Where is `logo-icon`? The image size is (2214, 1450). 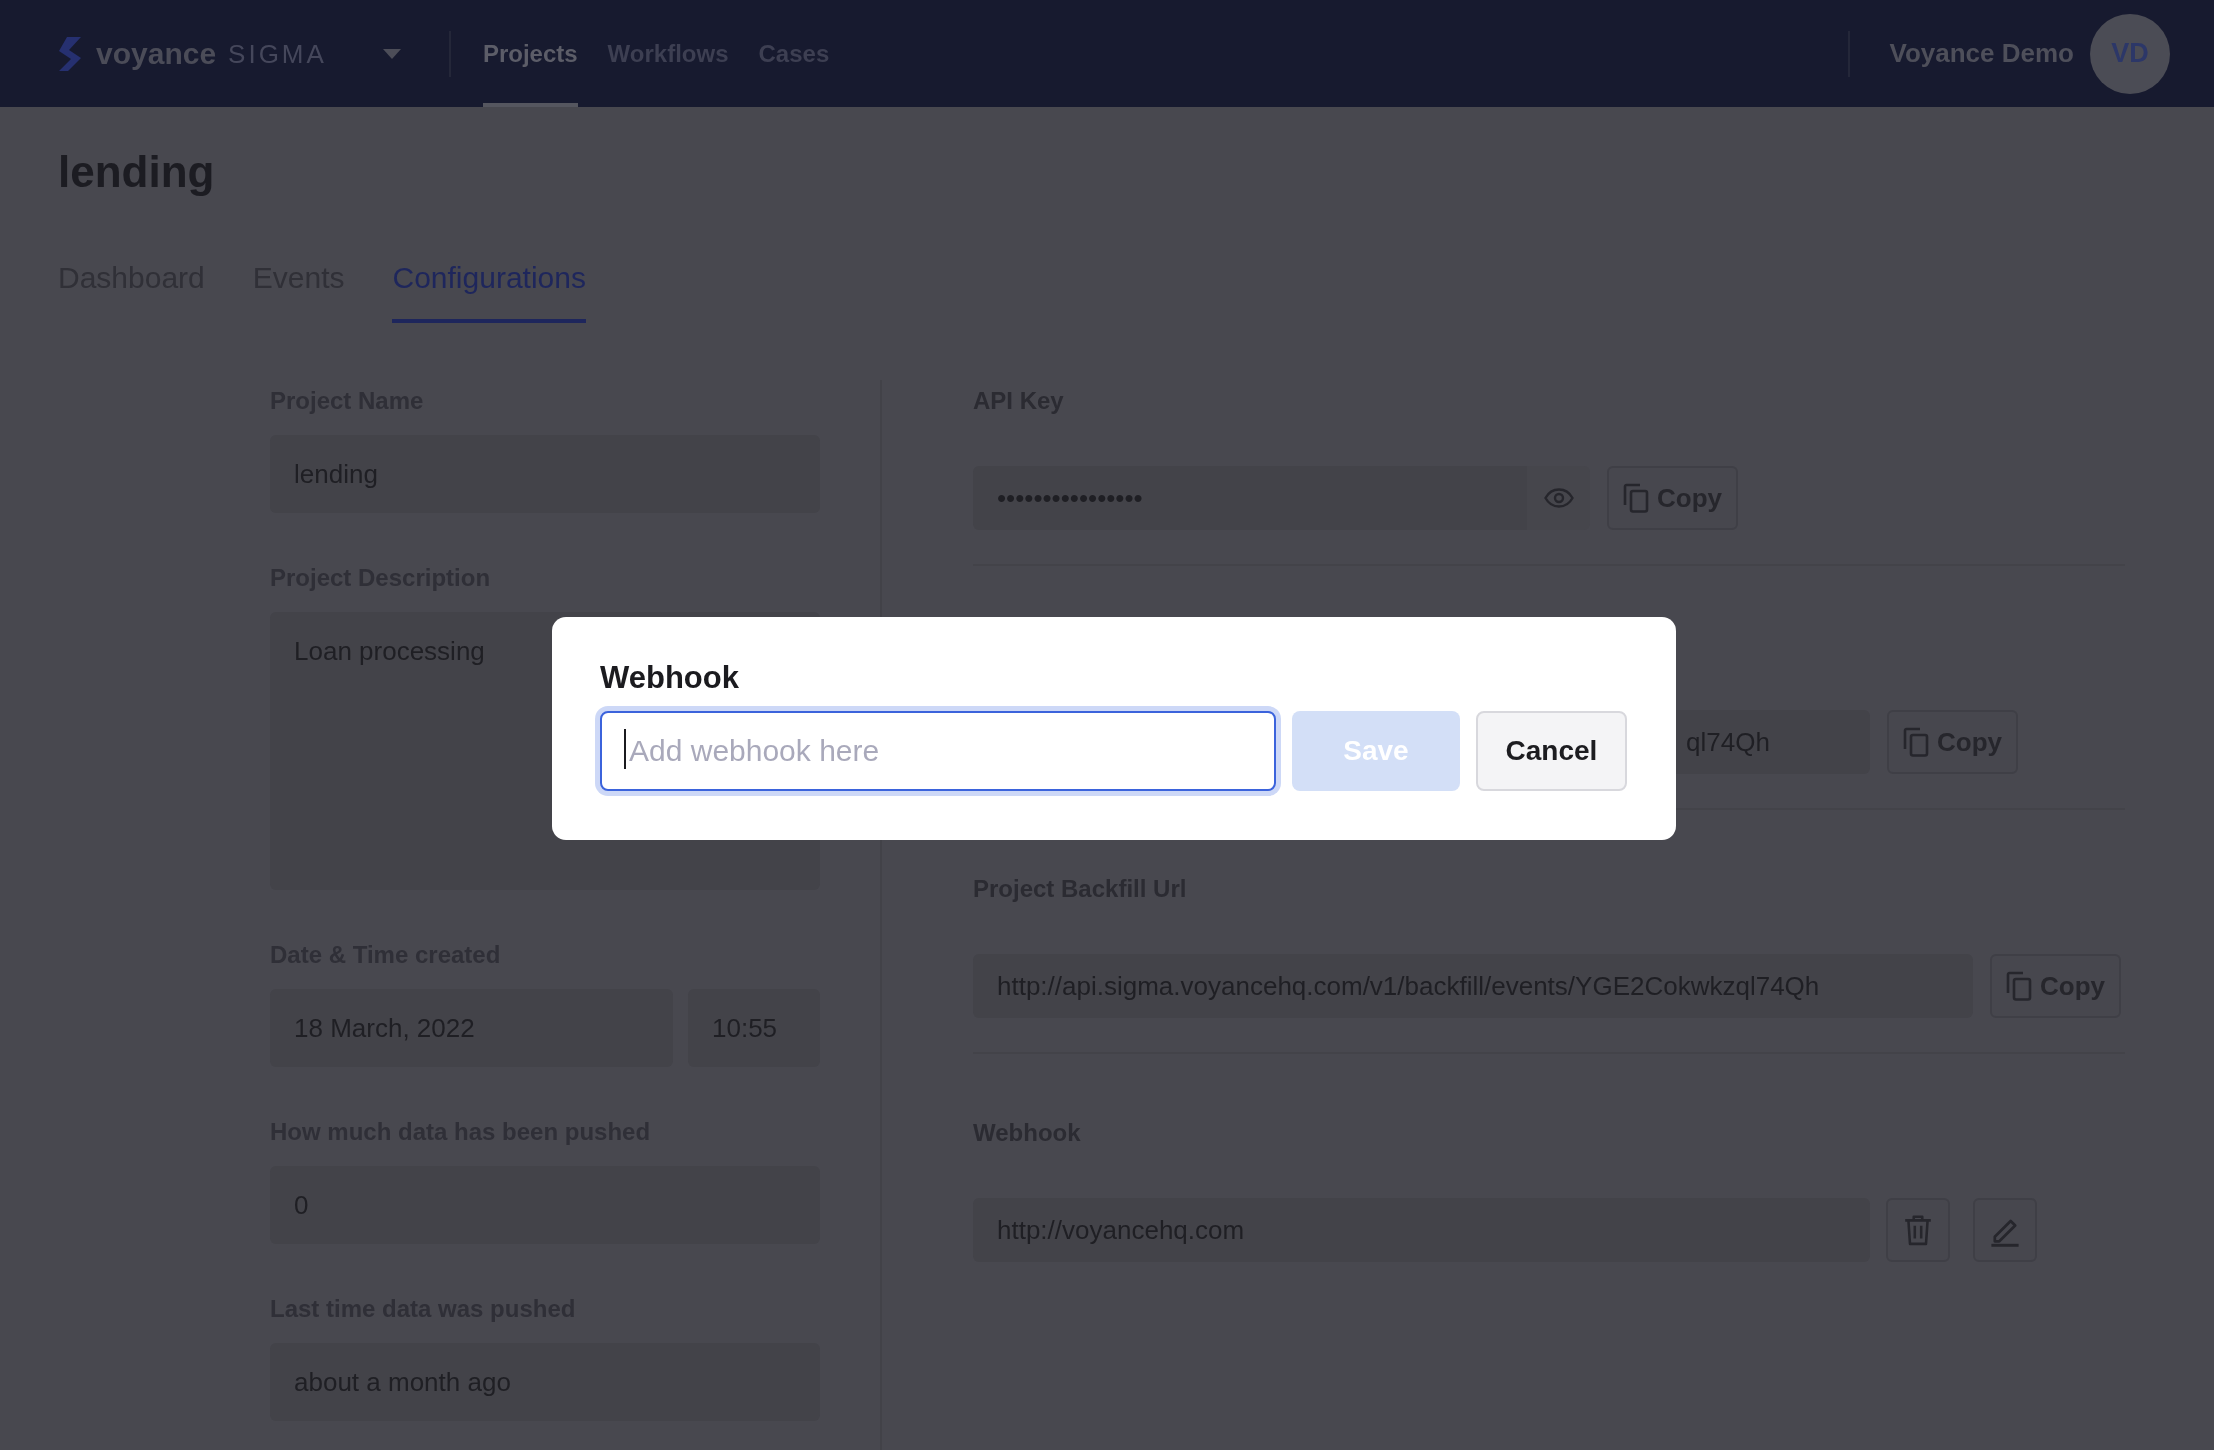
logo-icon is located at coordinates (70, 53).